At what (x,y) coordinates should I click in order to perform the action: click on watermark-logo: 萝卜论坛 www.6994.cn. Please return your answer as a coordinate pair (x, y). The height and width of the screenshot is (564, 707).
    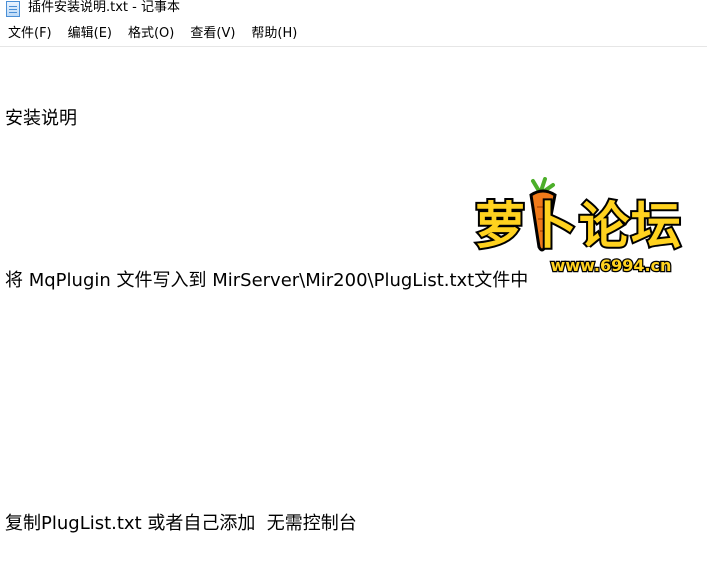
    Looking at the image, I should click on (578, 226).